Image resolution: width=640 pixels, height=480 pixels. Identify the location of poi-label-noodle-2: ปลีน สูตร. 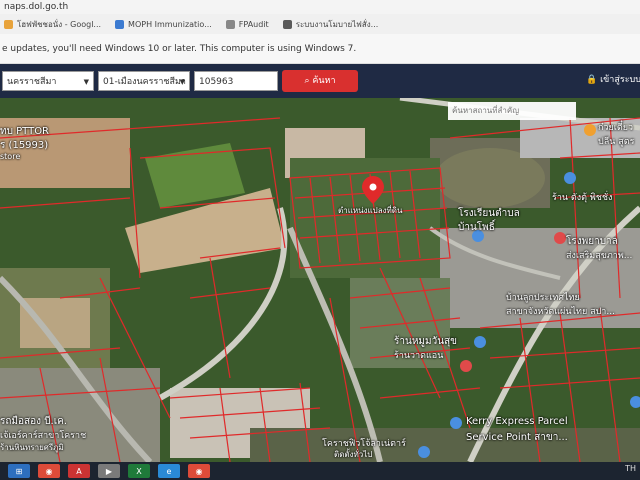
(616, 142).